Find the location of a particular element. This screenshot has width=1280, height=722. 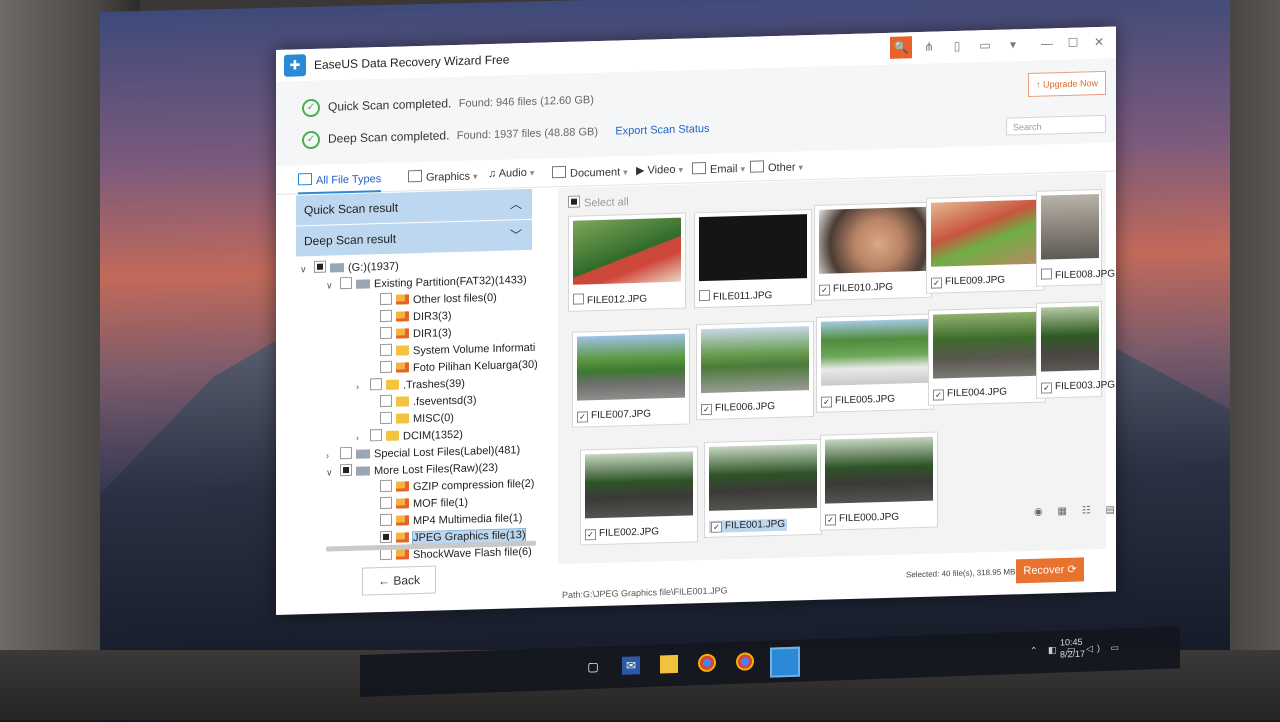

tab-graphics: Graphics ▾ is located at coordinates (443, 176).